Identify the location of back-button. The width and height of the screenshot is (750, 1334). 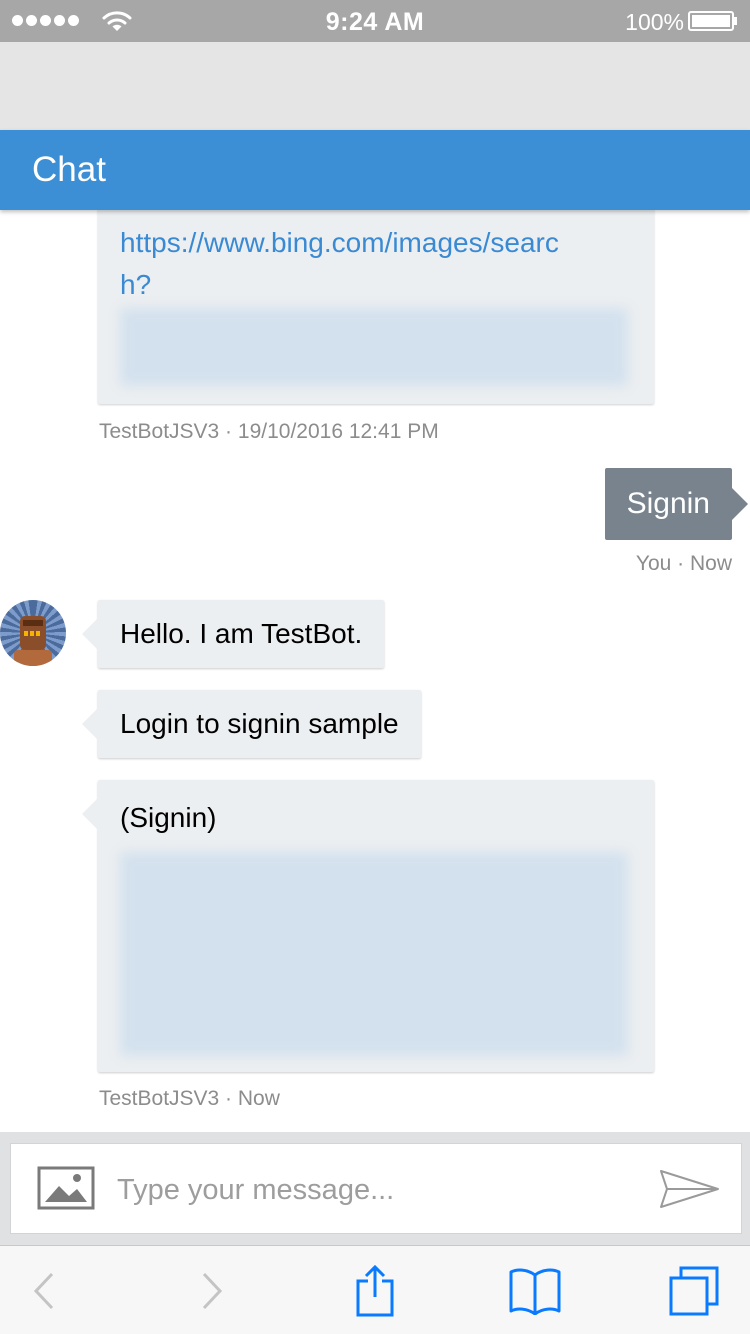
(44, 1290).